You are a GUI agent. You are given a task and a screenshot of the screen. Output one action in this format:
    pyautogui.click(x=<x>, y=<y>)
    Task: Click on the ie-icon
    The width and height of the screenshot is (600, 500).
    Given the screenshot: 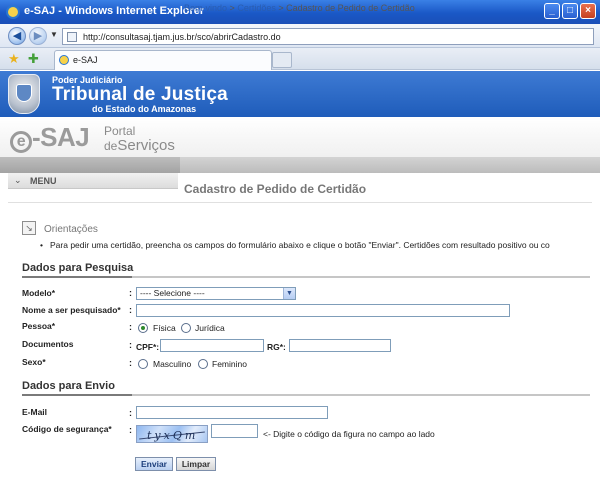 What is the action you would take?
    pyautogui.click(x=13, y=12)
    